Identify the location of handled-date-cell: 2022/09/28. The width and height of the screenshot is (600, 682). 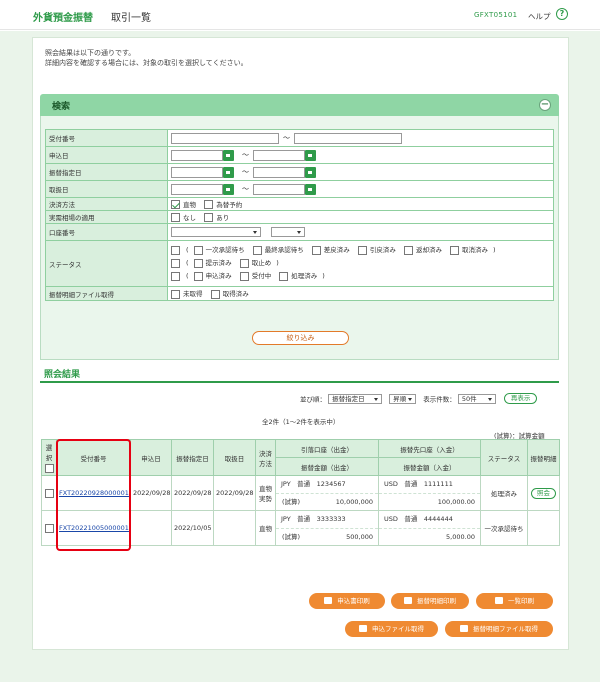
(234, 493).